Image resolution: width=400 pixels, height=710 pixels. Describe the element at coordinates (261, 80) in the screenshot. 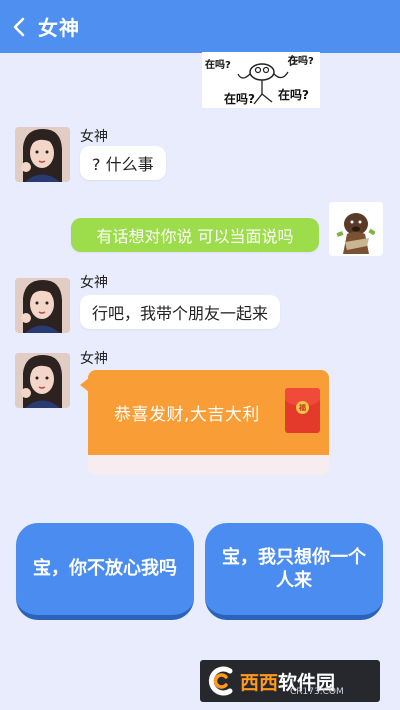

I see `sticker-image-top: 在吗? 在吗? 在吗? 在吗?` at that location.